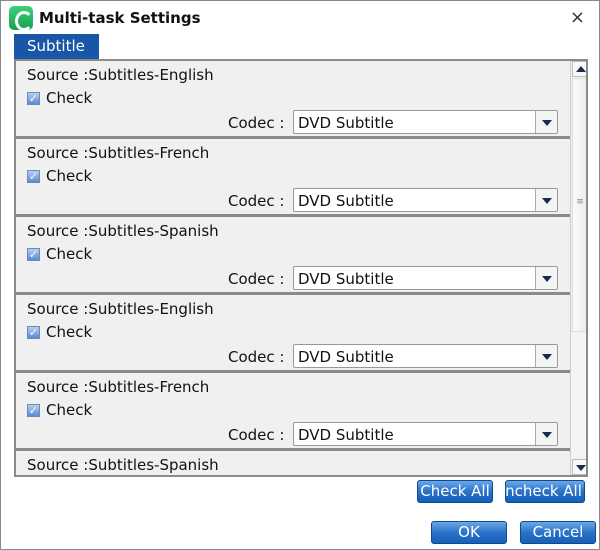  Describe the element at coordinates (469, 532) in the screenshot. I see `ok-button: OK` at that location.